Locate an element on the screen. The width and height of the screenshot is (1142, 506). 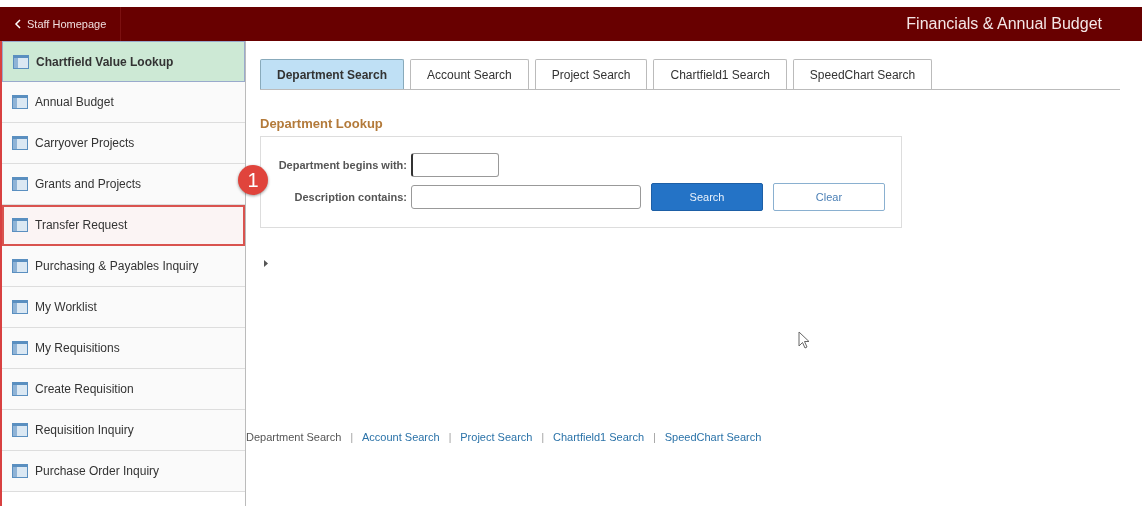
footer-link: Project Search is located at coordinates (496, 437).